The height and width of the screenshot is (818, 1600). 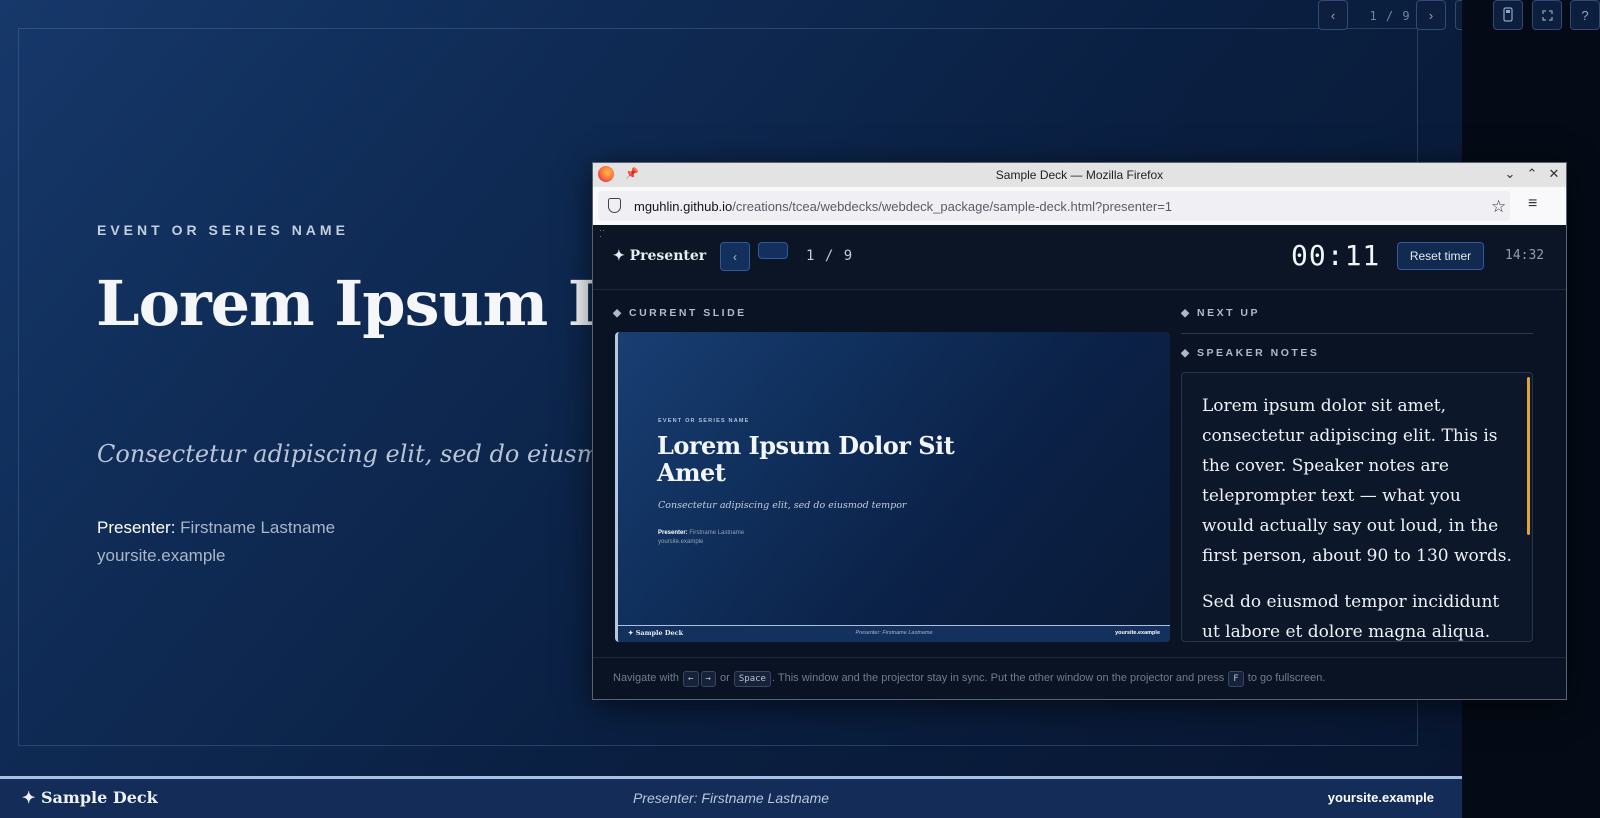 What do you see at coordinates (1528, 456) in the screenshot?
I see `notes-scrollbar` at bounding box center [1528, 456].